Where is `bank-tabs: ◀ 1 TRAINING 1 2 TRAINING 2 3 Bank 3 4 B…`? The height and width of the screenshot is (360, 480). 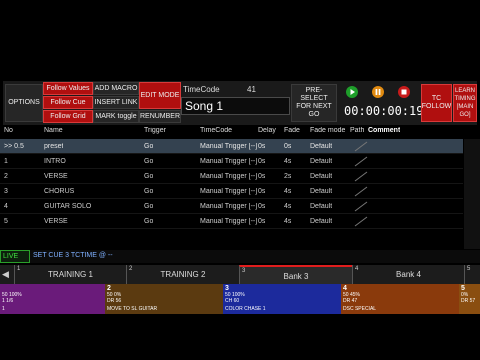
bank-tabs: ◀ 1 TRAINING 1 2 TRAINING 2 3 Bank 3 4 B… is located at coordinates (240, 274).